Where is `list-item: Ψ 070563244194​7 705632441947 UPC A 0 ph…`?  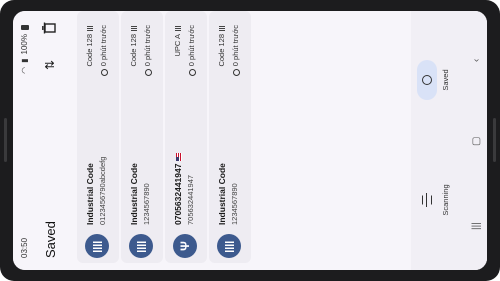 list-item: Ψ 070563244194​7 705632441947 UPC A 0 ph… is located at coordinates (186, 137).